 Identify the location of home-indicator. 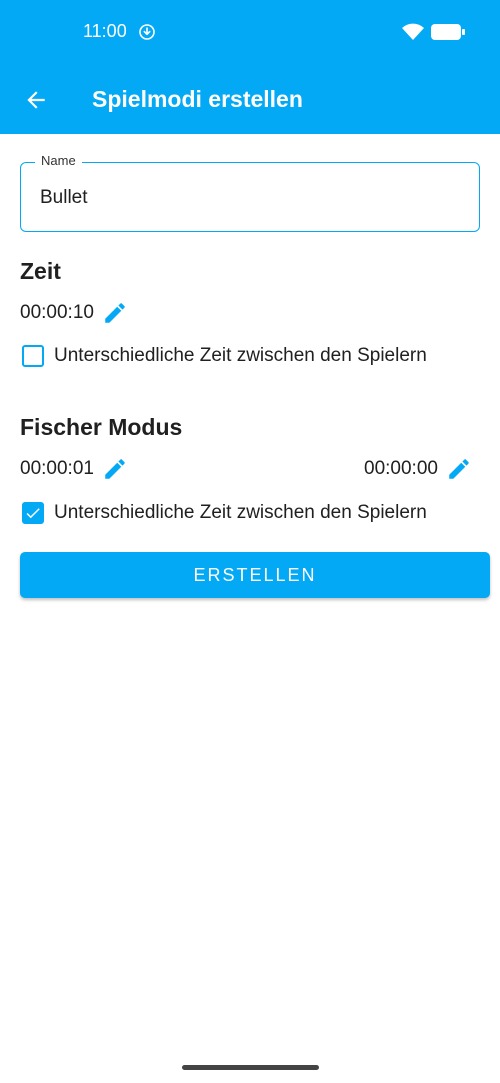
(250, 1067).